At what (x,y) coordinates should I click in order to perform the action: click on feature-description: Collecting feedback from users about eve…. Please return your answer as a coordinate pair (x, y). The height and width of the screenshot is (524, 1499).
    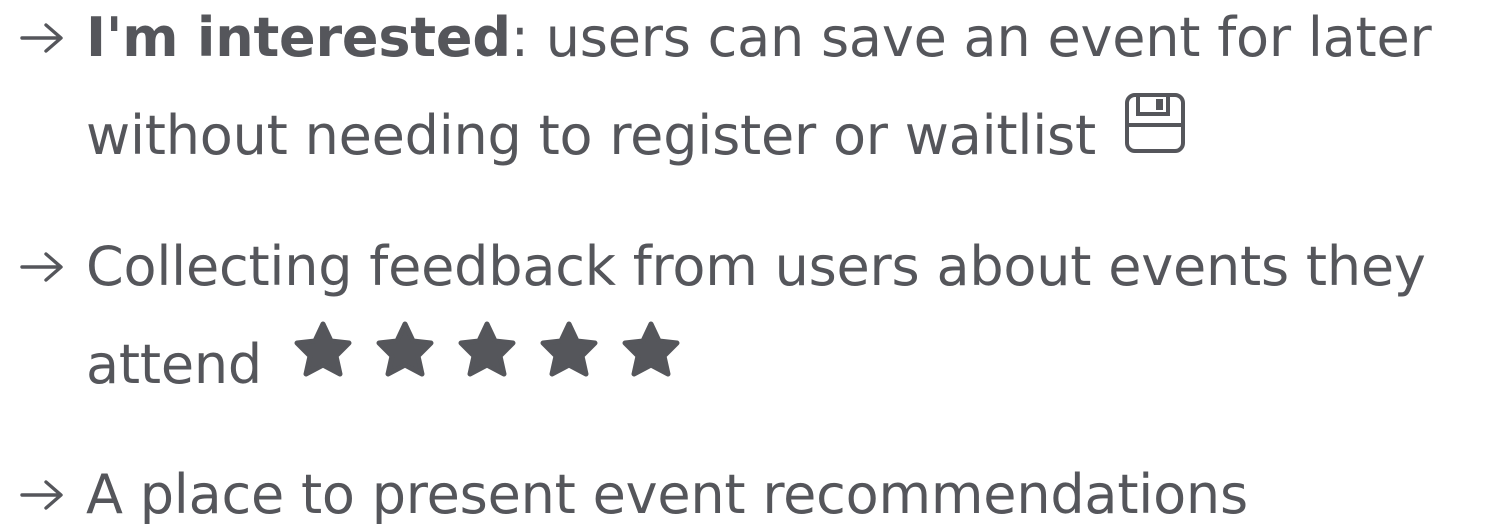
    Looking at the image, I should click on (756, 266).